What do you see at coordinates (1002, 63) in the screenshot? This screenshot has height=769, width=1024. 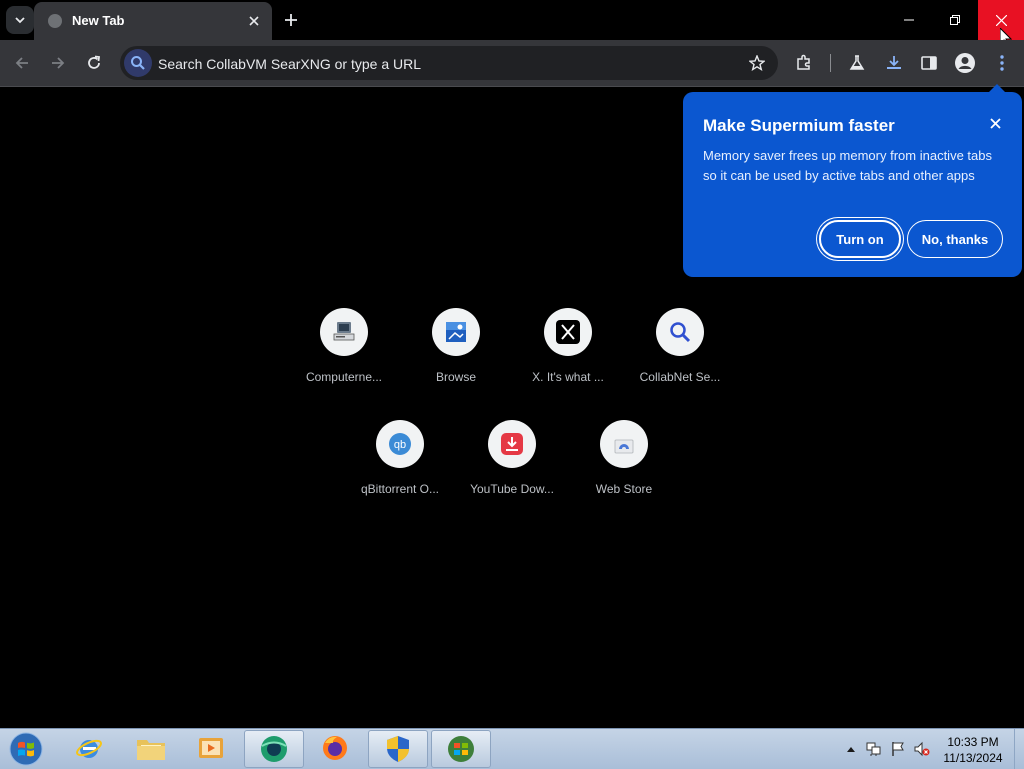 I see `menu-kebab-icon` at bounding box center [1002, 63].